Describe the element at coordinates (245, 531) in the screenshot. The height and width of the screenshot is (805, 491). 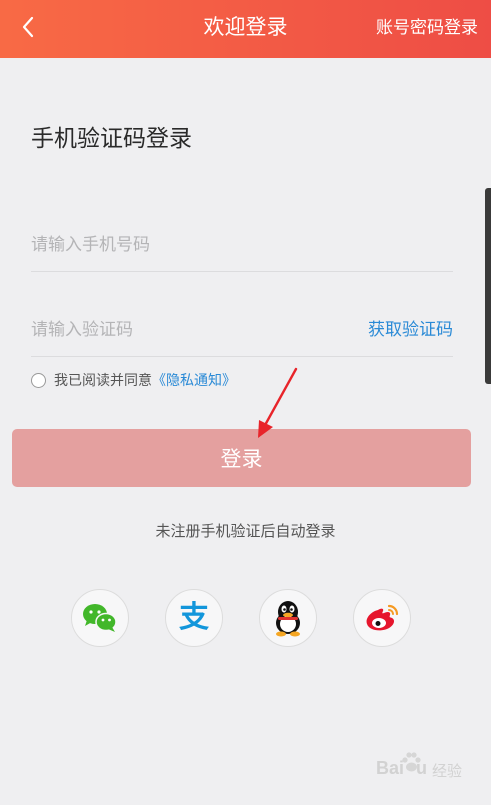
I see `auto-register-hint: 未注册手机验证后自动登录` at that location.